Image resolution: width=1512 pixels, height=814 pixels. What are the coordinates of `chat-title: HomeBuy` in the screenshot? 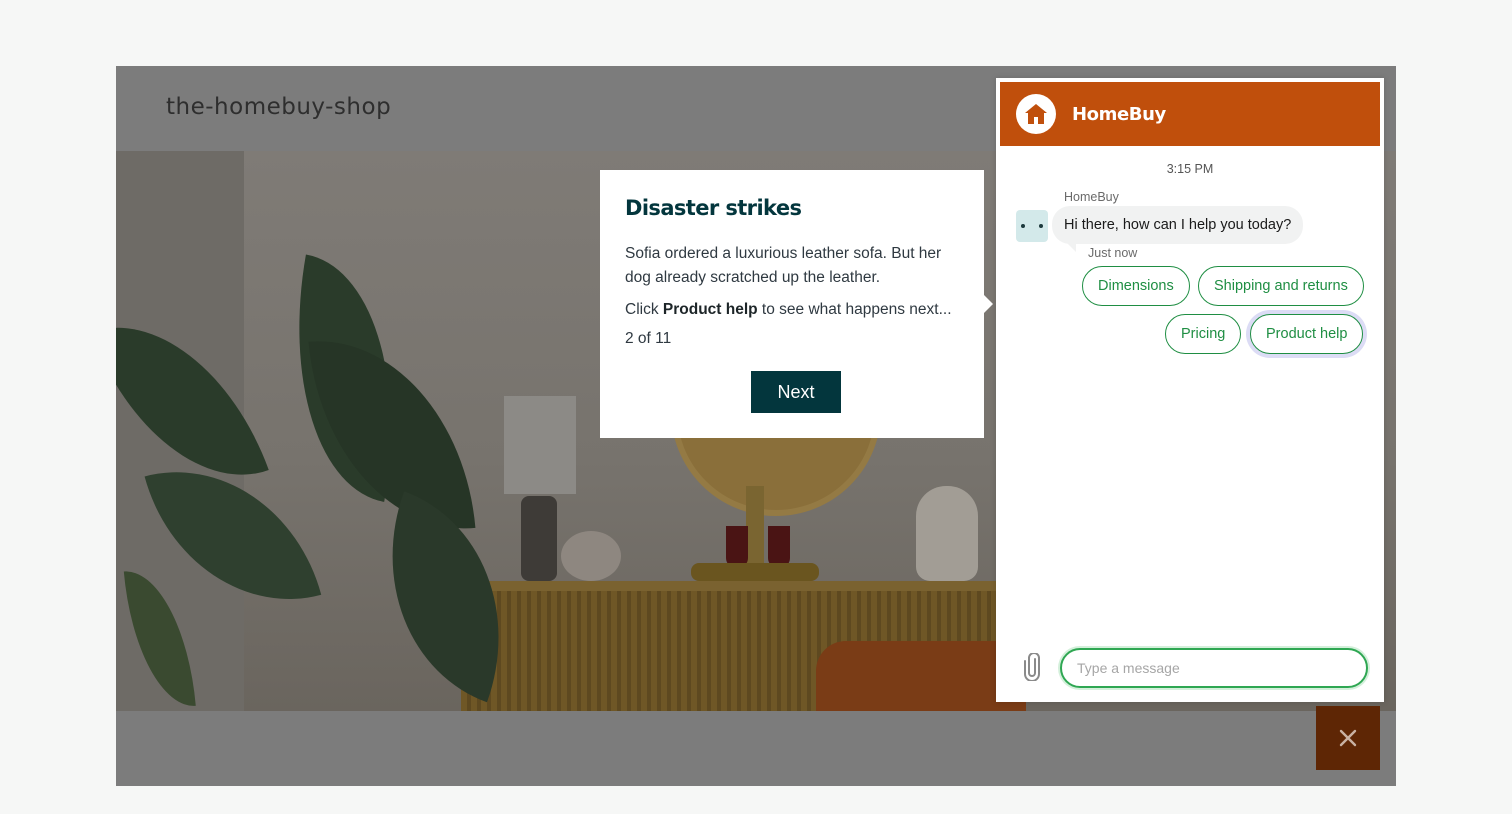 It's located at (1119, 114).